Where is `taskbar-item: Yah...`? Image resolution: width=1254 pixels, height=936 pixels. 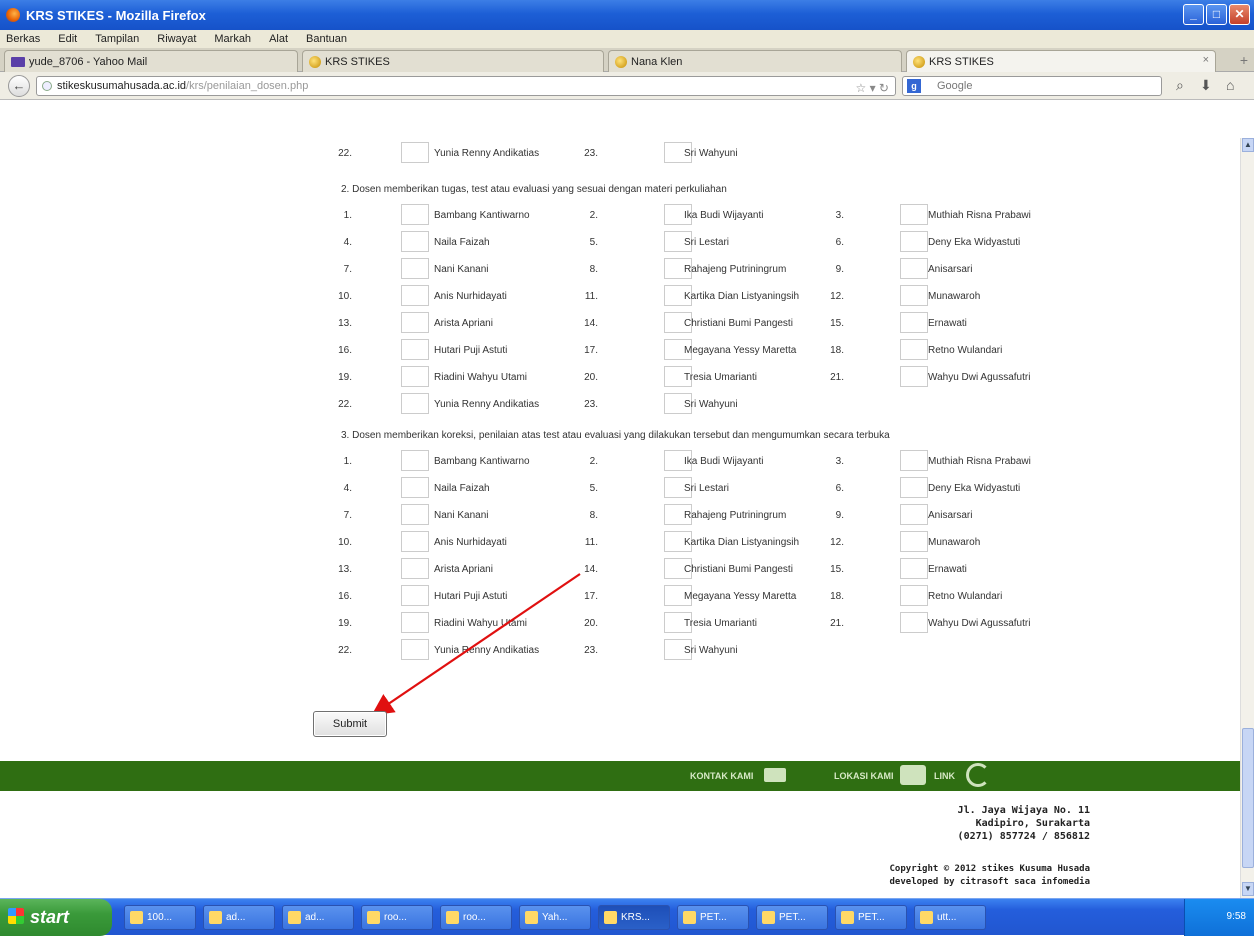 taskbar-item: Yah... is located at coordinates (555, 917).